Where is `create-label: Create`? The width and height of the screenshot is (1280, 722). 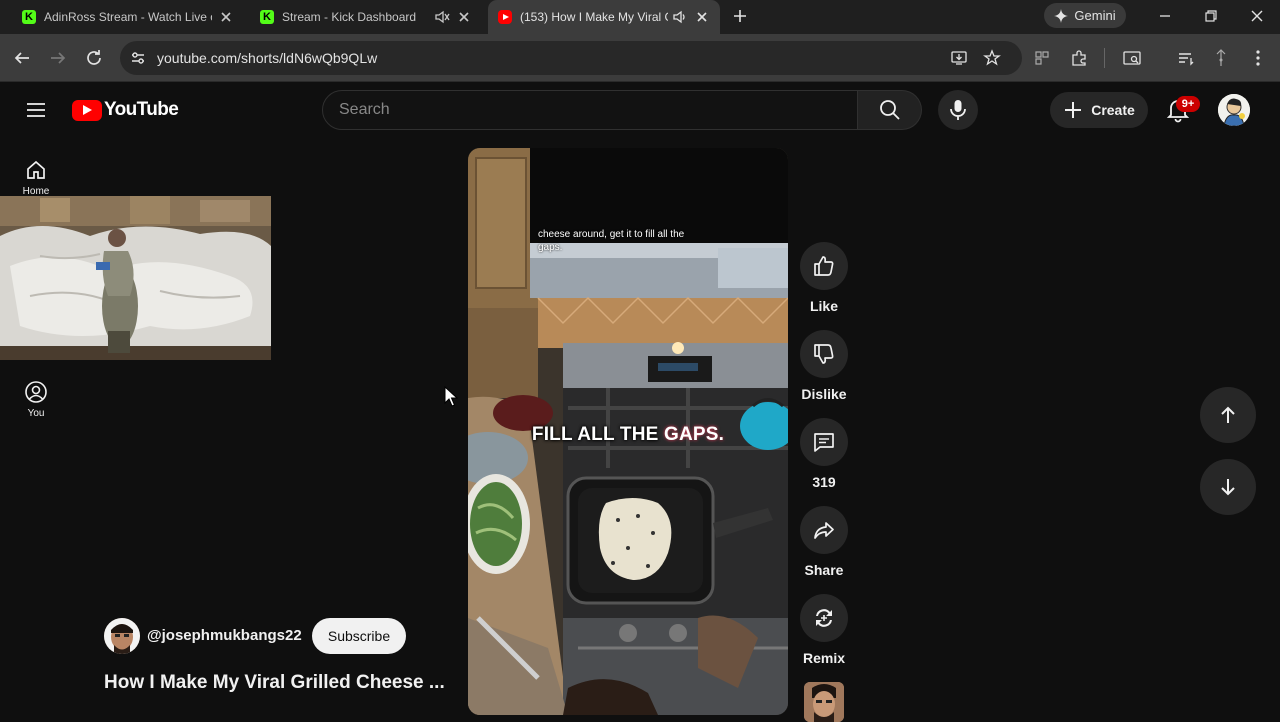
create-label: Create is located at coordinates (1113, 110).